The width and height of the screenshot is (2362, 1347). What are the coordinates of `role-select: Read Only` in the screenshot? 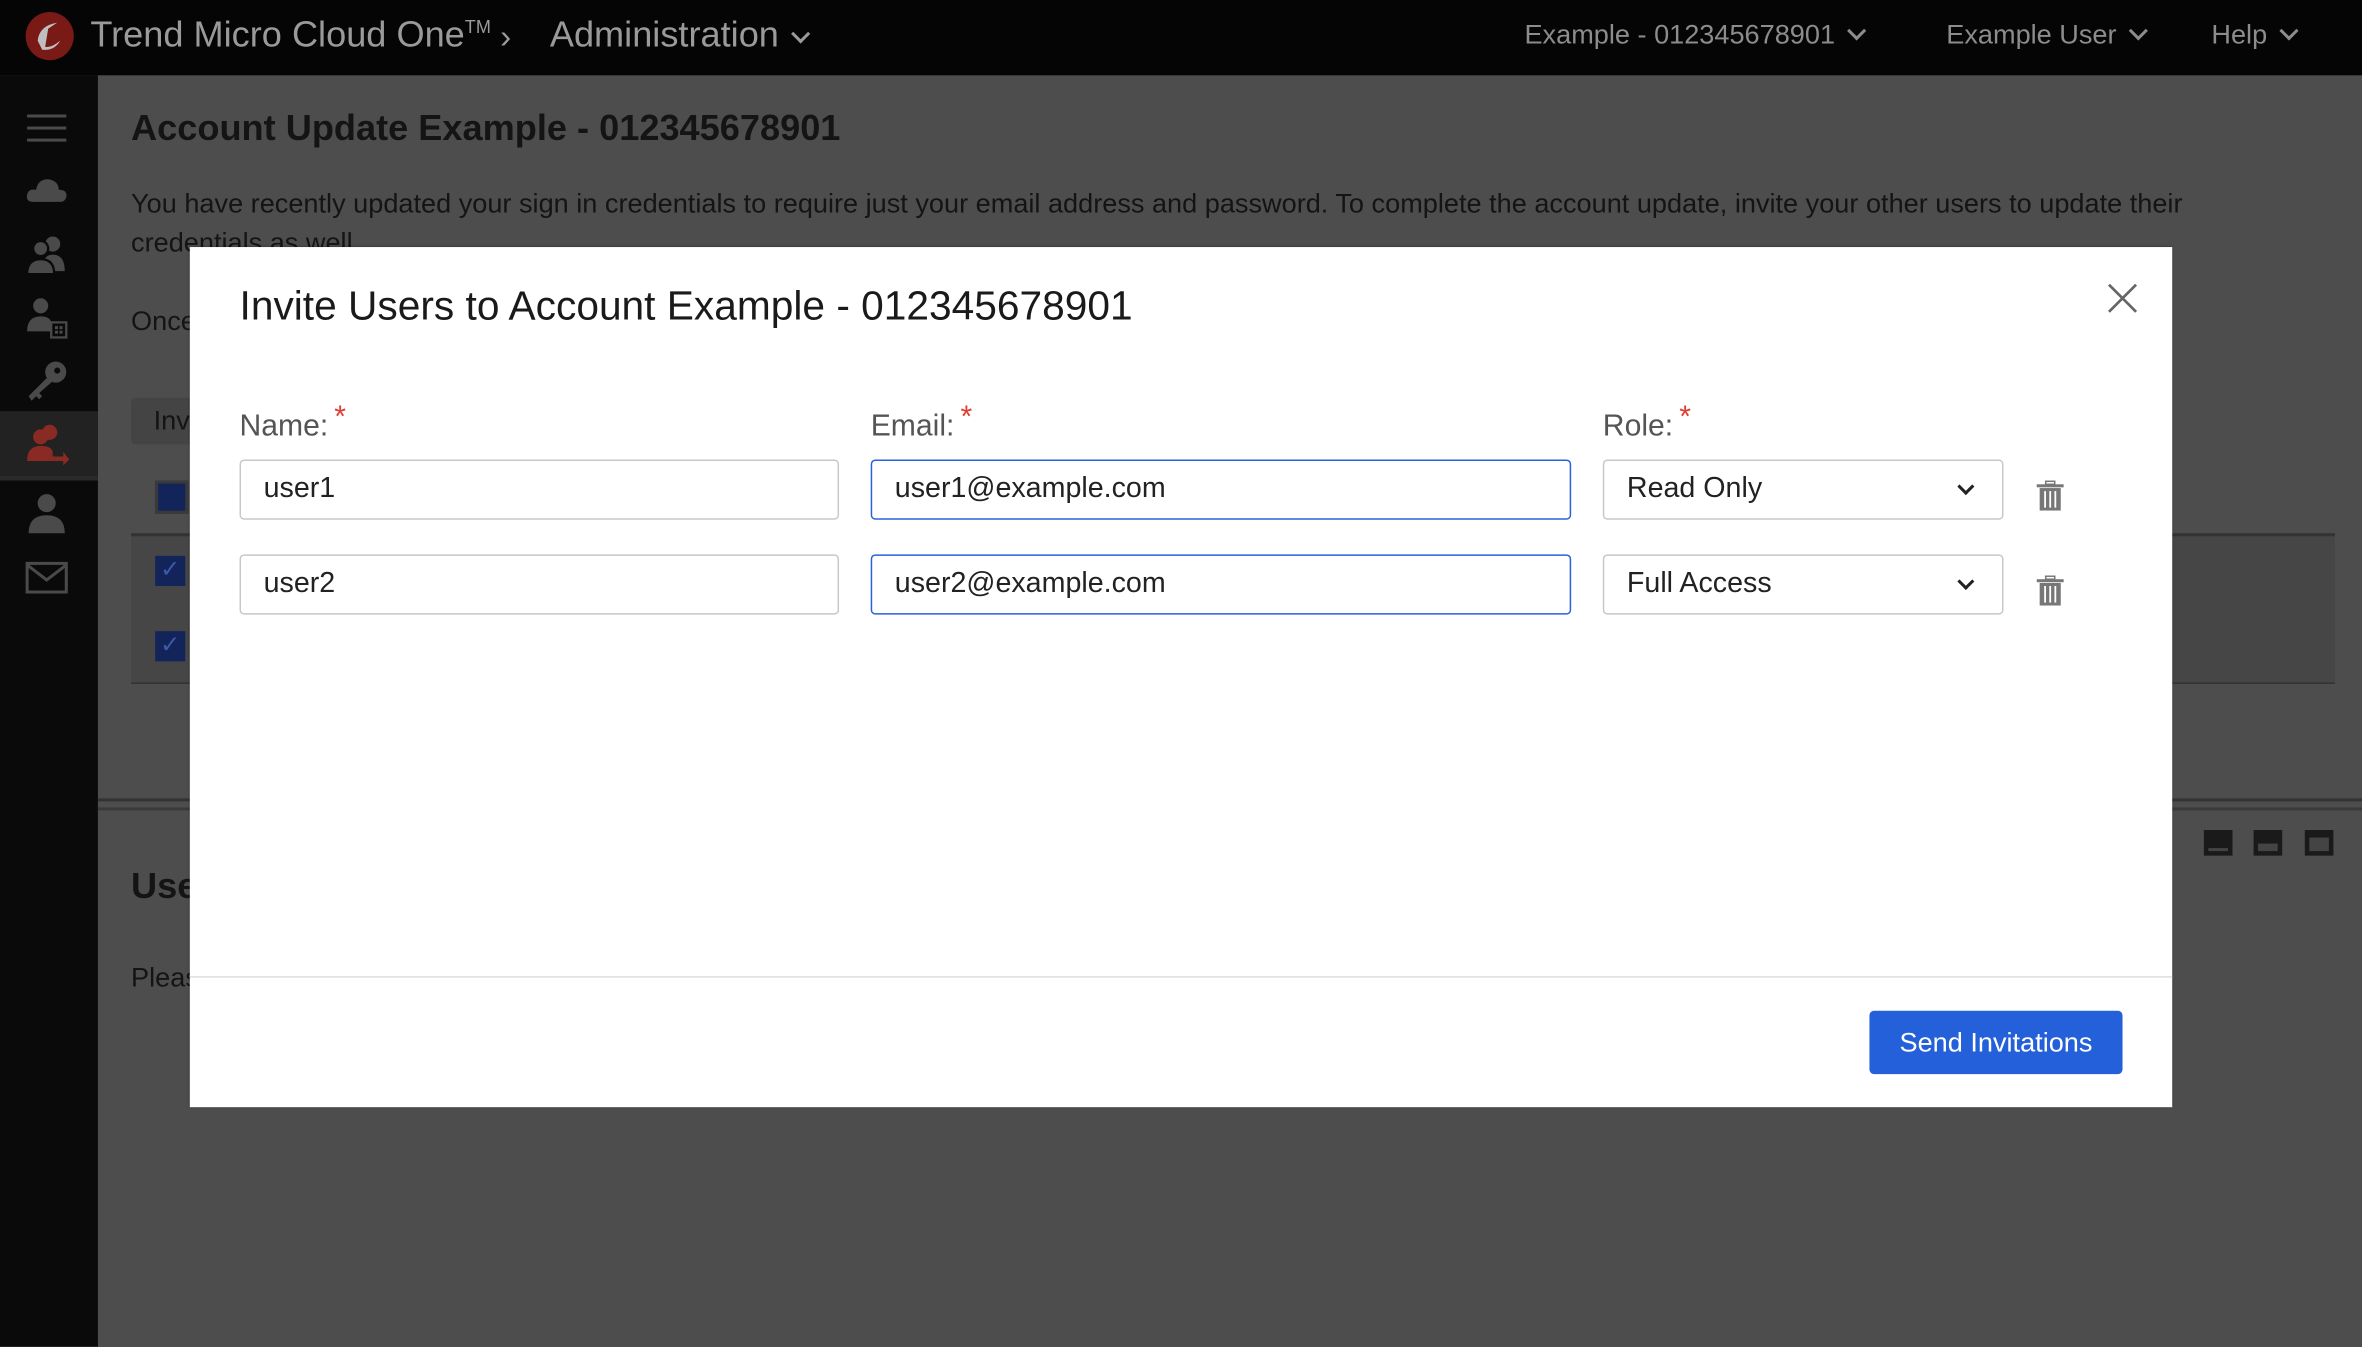 It's located at (1803, 489).